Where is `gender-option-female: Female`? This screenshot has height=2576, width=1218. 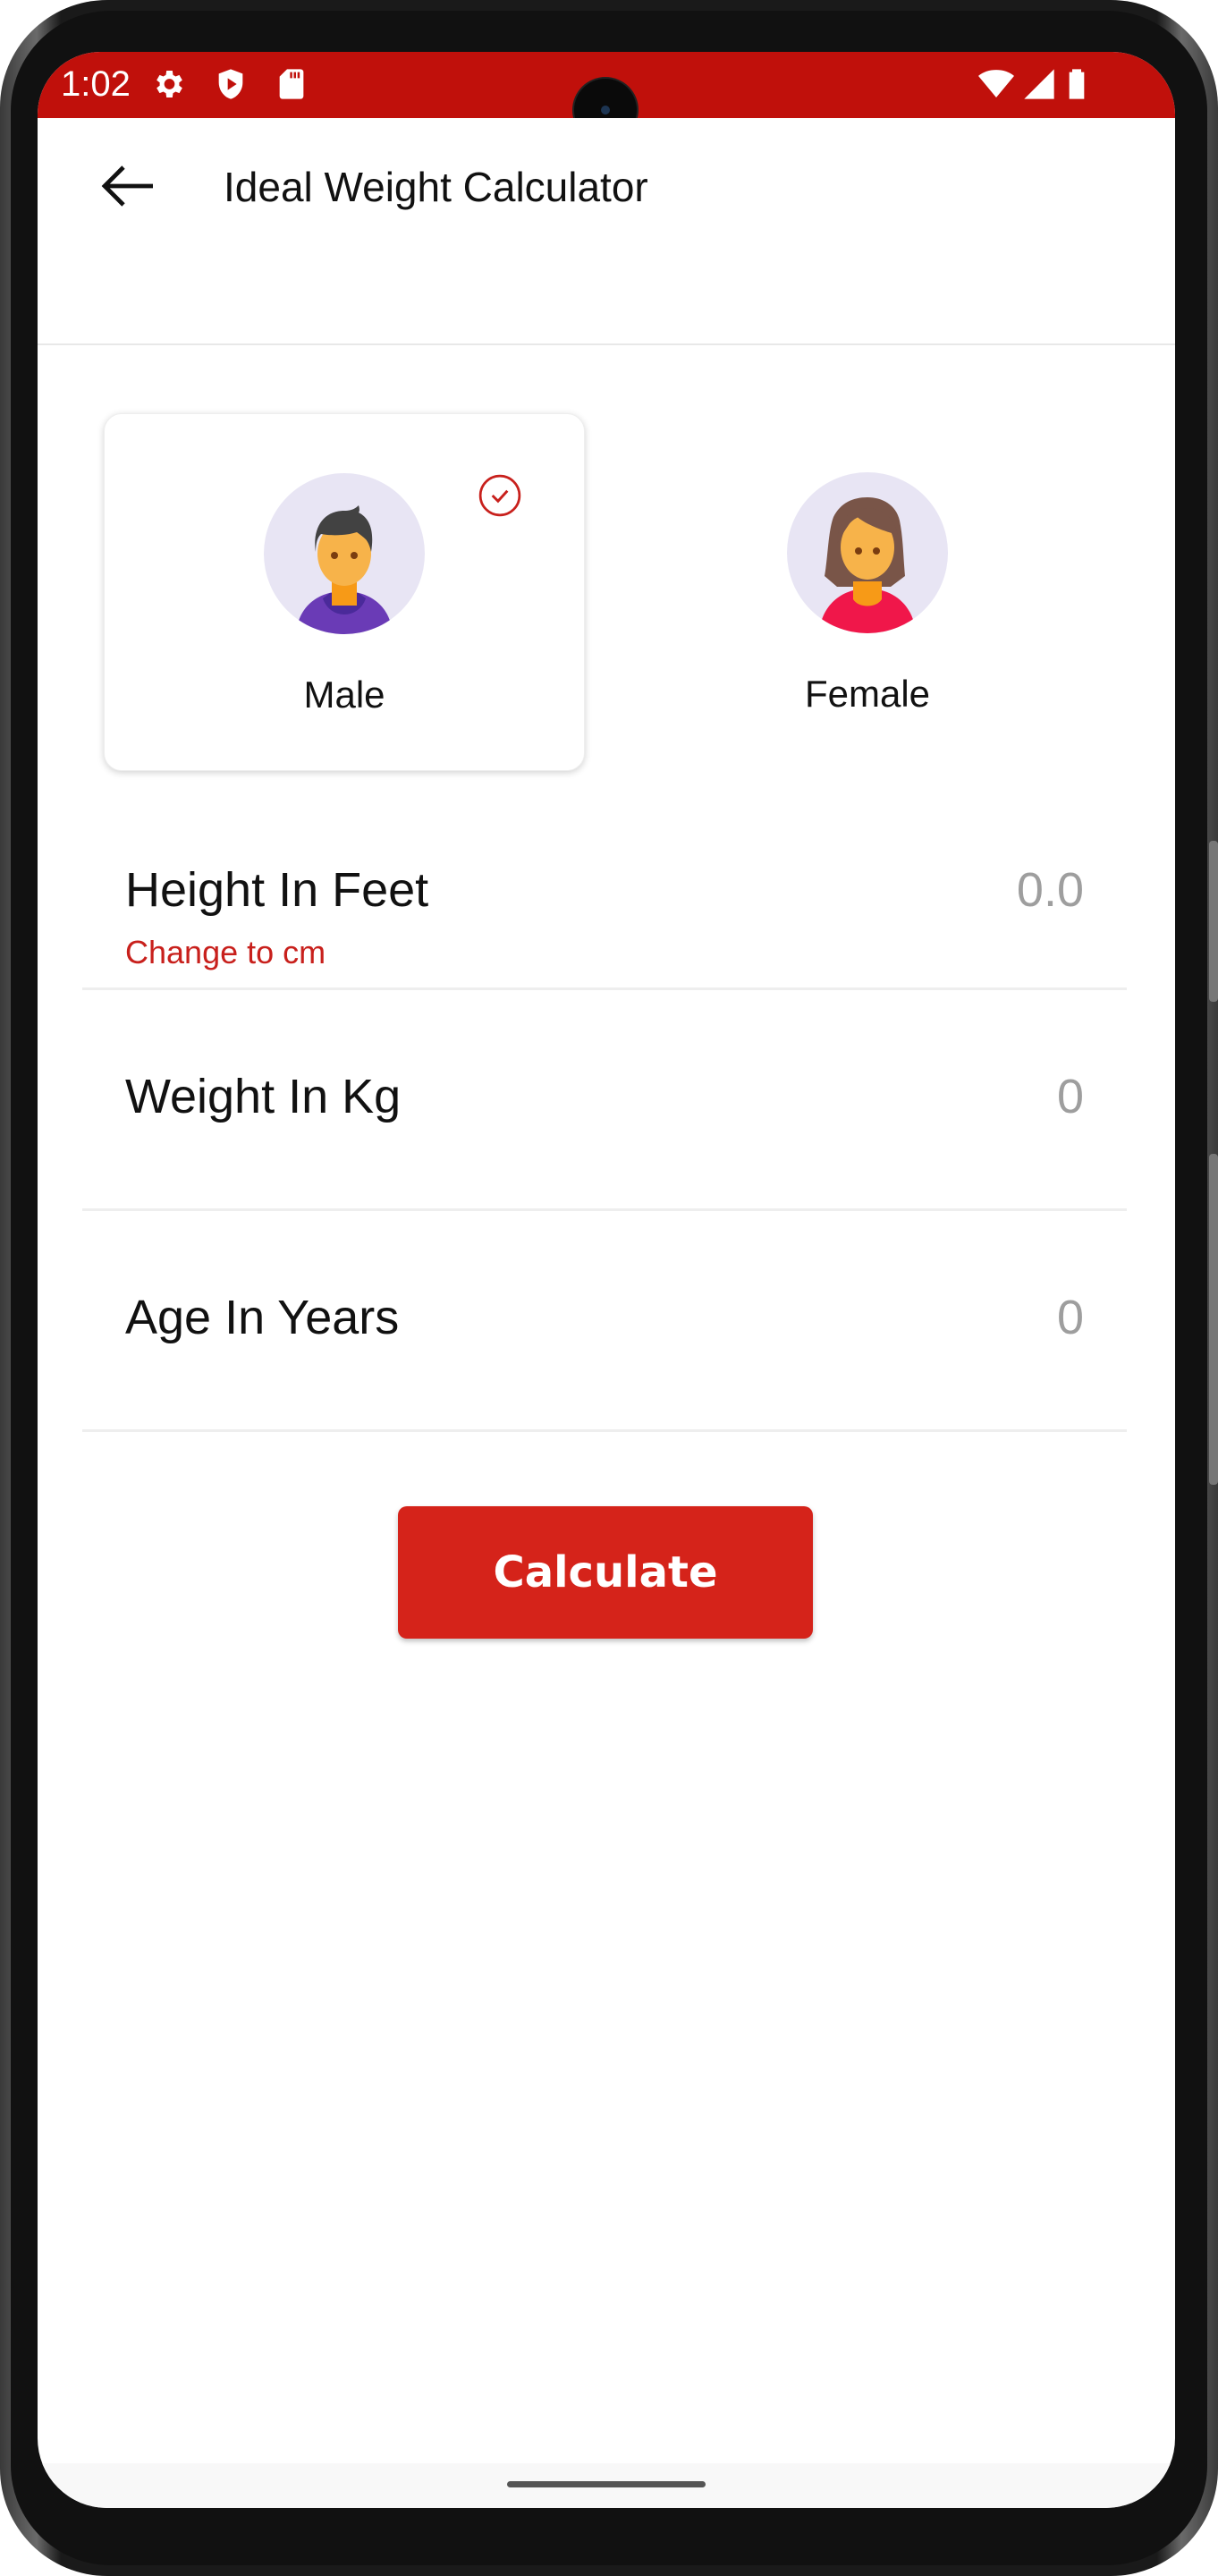
gender-option-female: Female is located at coordinates (867, 591).